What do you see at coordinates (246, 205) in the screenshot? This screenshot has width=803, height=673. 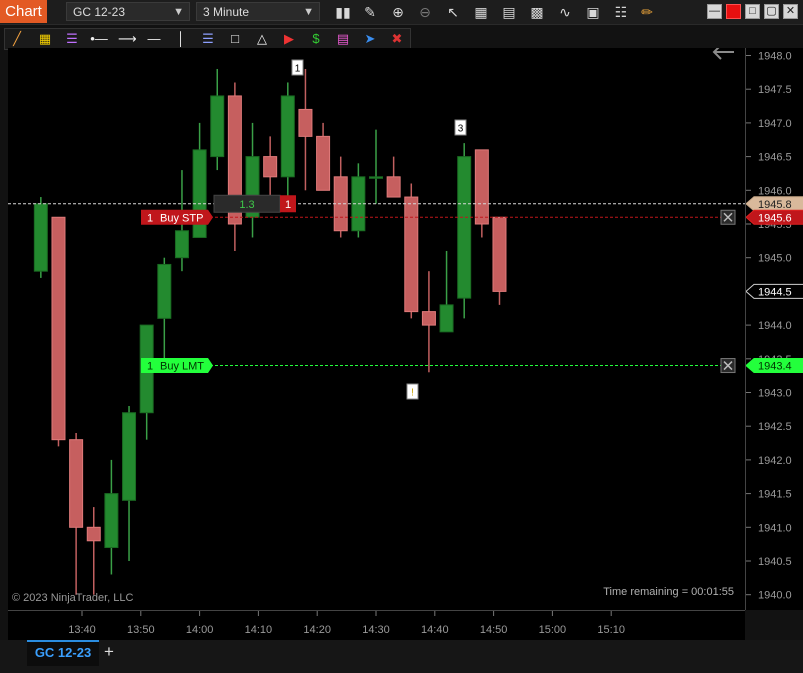 I see `position-pnl: 1.3` at bounding box center [246, 205].